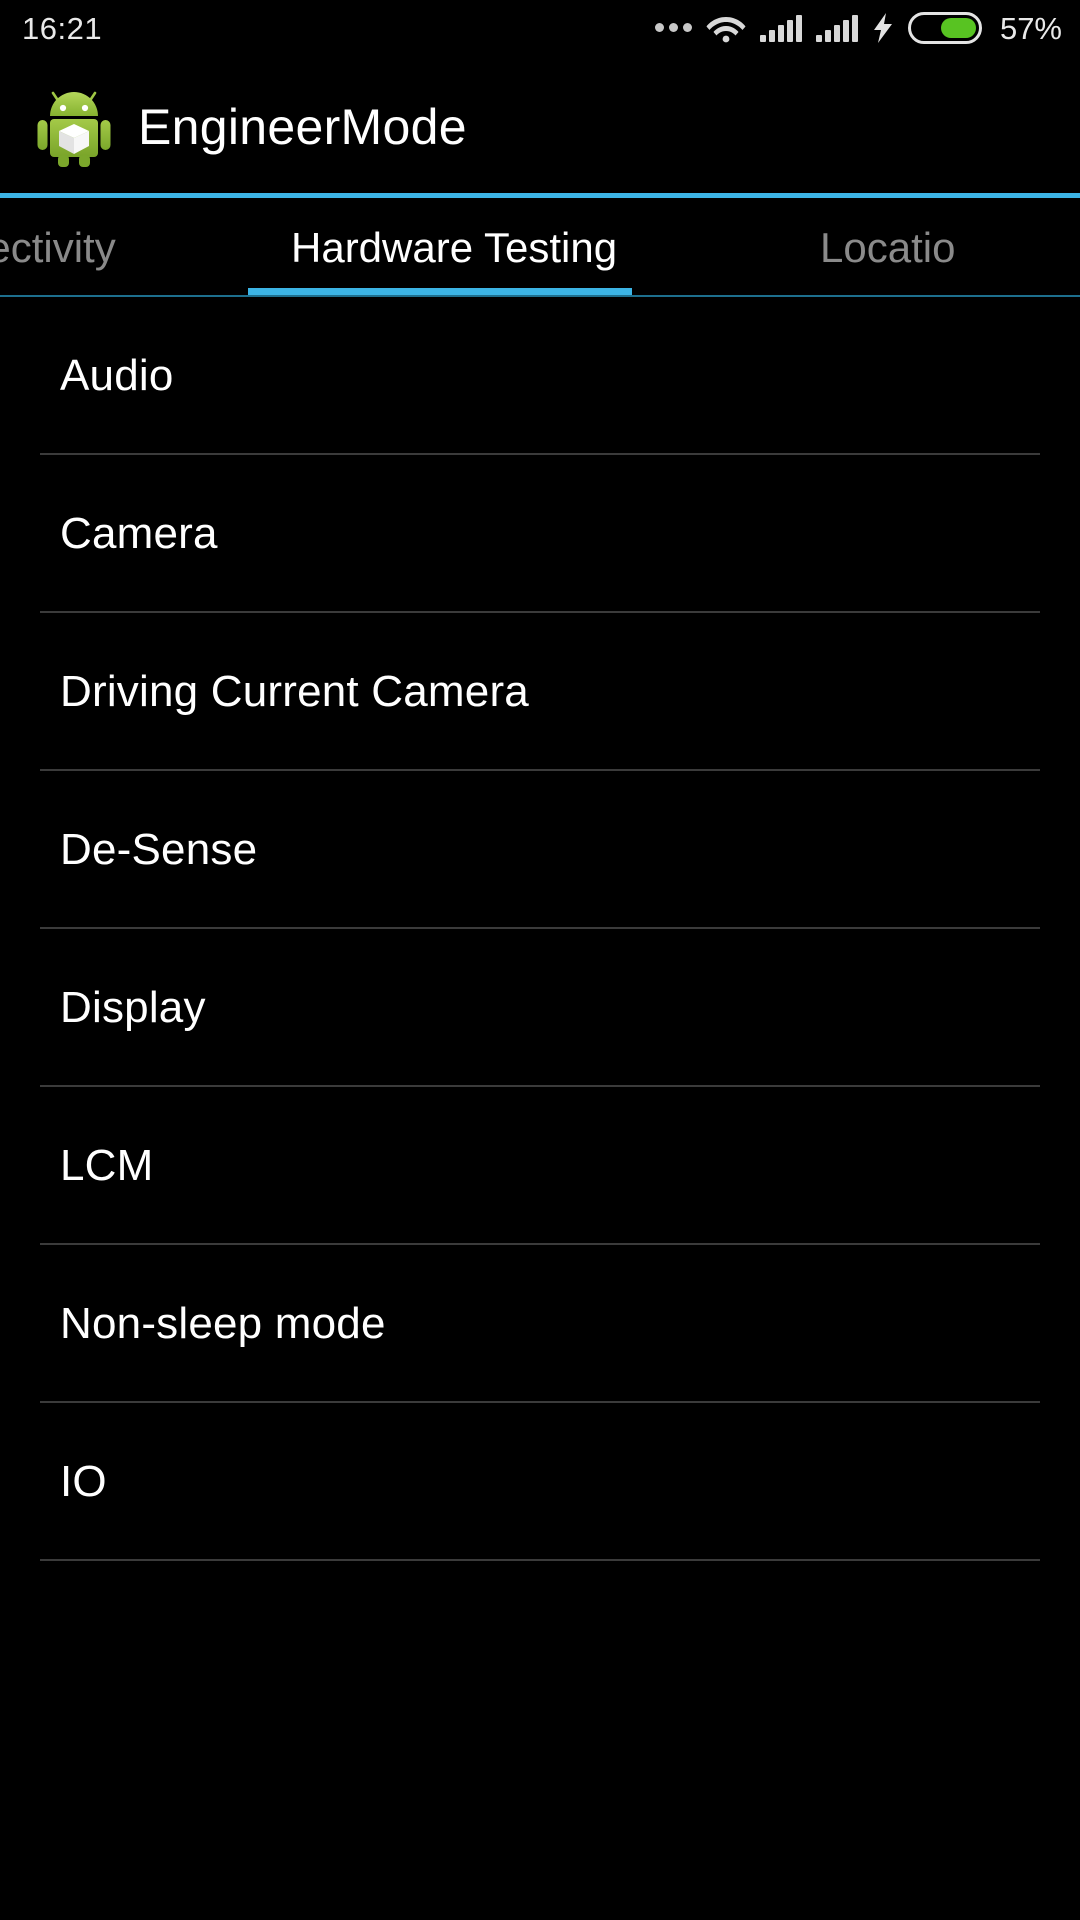  What do you see at coordinates (540, 1008) in the screenshot?
I see `list-item: Display` at bounding box center [540, 1008].